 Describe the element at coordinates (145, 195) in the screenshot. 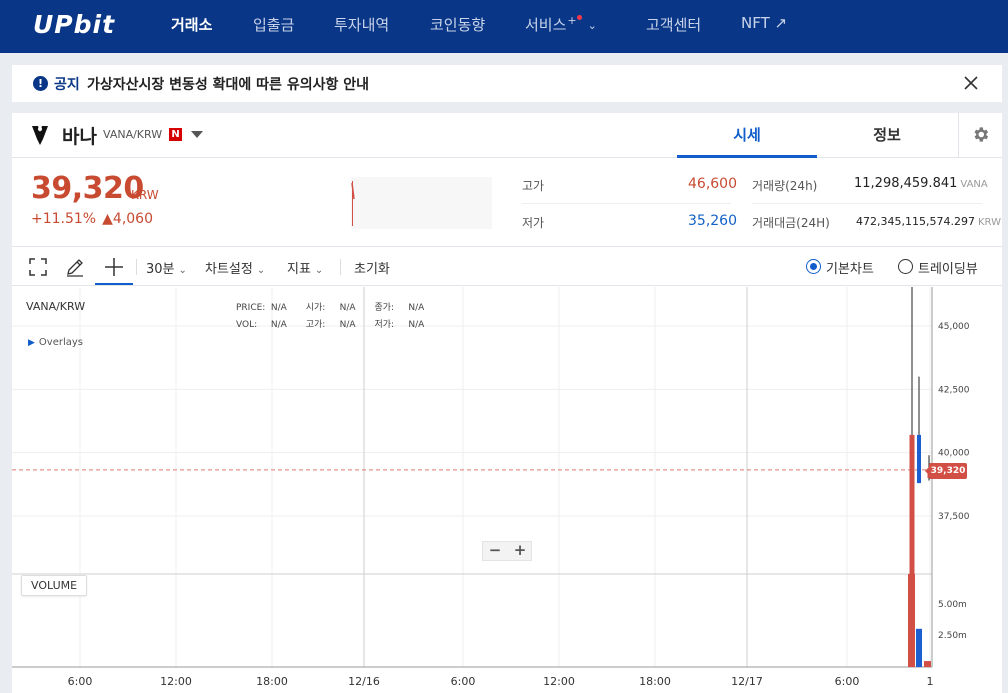

I see `price-unit: KRW` at that location.